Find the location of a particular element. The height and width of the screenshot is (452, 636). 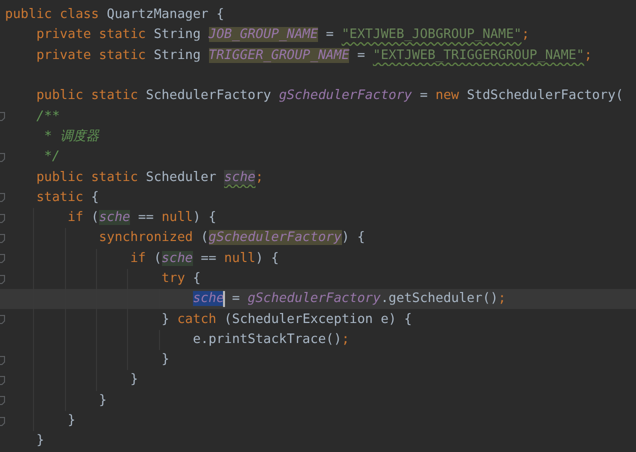

code-line: static { is located at coordinates (67, 197).